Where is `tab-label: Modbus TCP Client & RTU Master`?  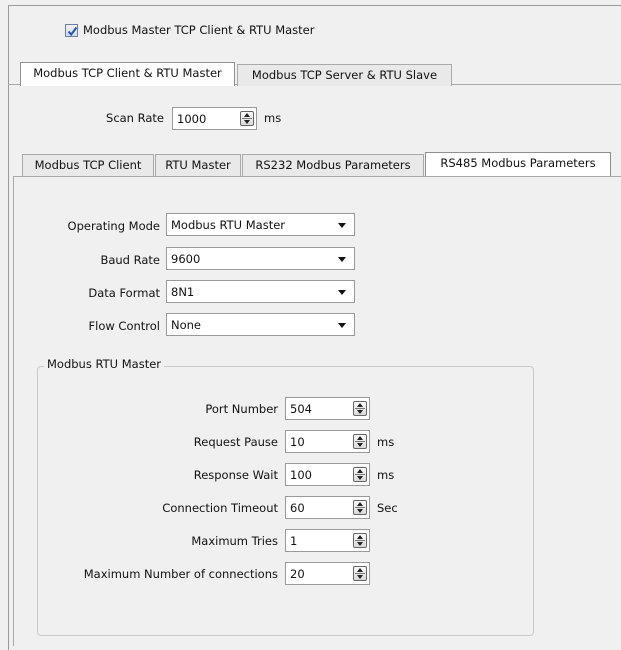 tab-label: Modbus TCP Client & RTU Master is located at coordinates (127, 73).